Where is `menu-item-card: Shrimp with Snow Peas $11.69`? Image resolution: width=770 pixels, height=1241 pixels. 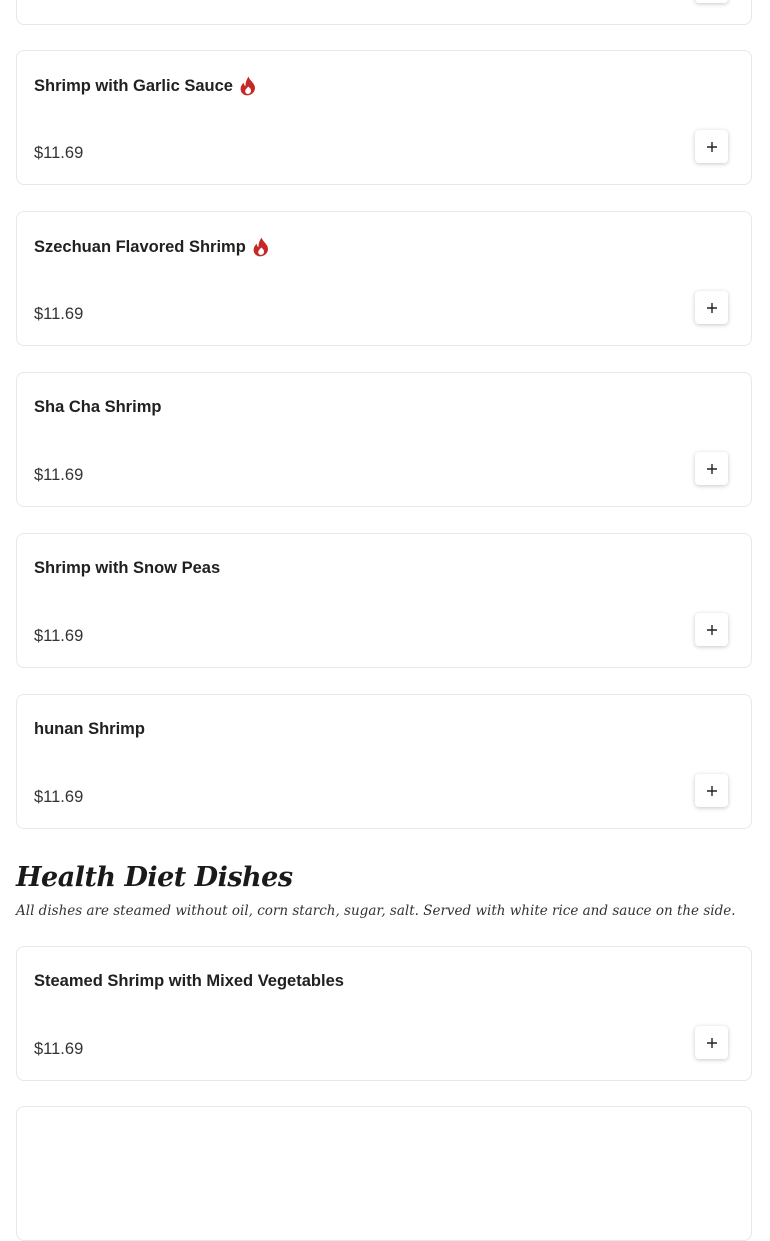 menu-item-card: Shrimp with Snow Peas $11.69 is located at coordinates (384, 600).